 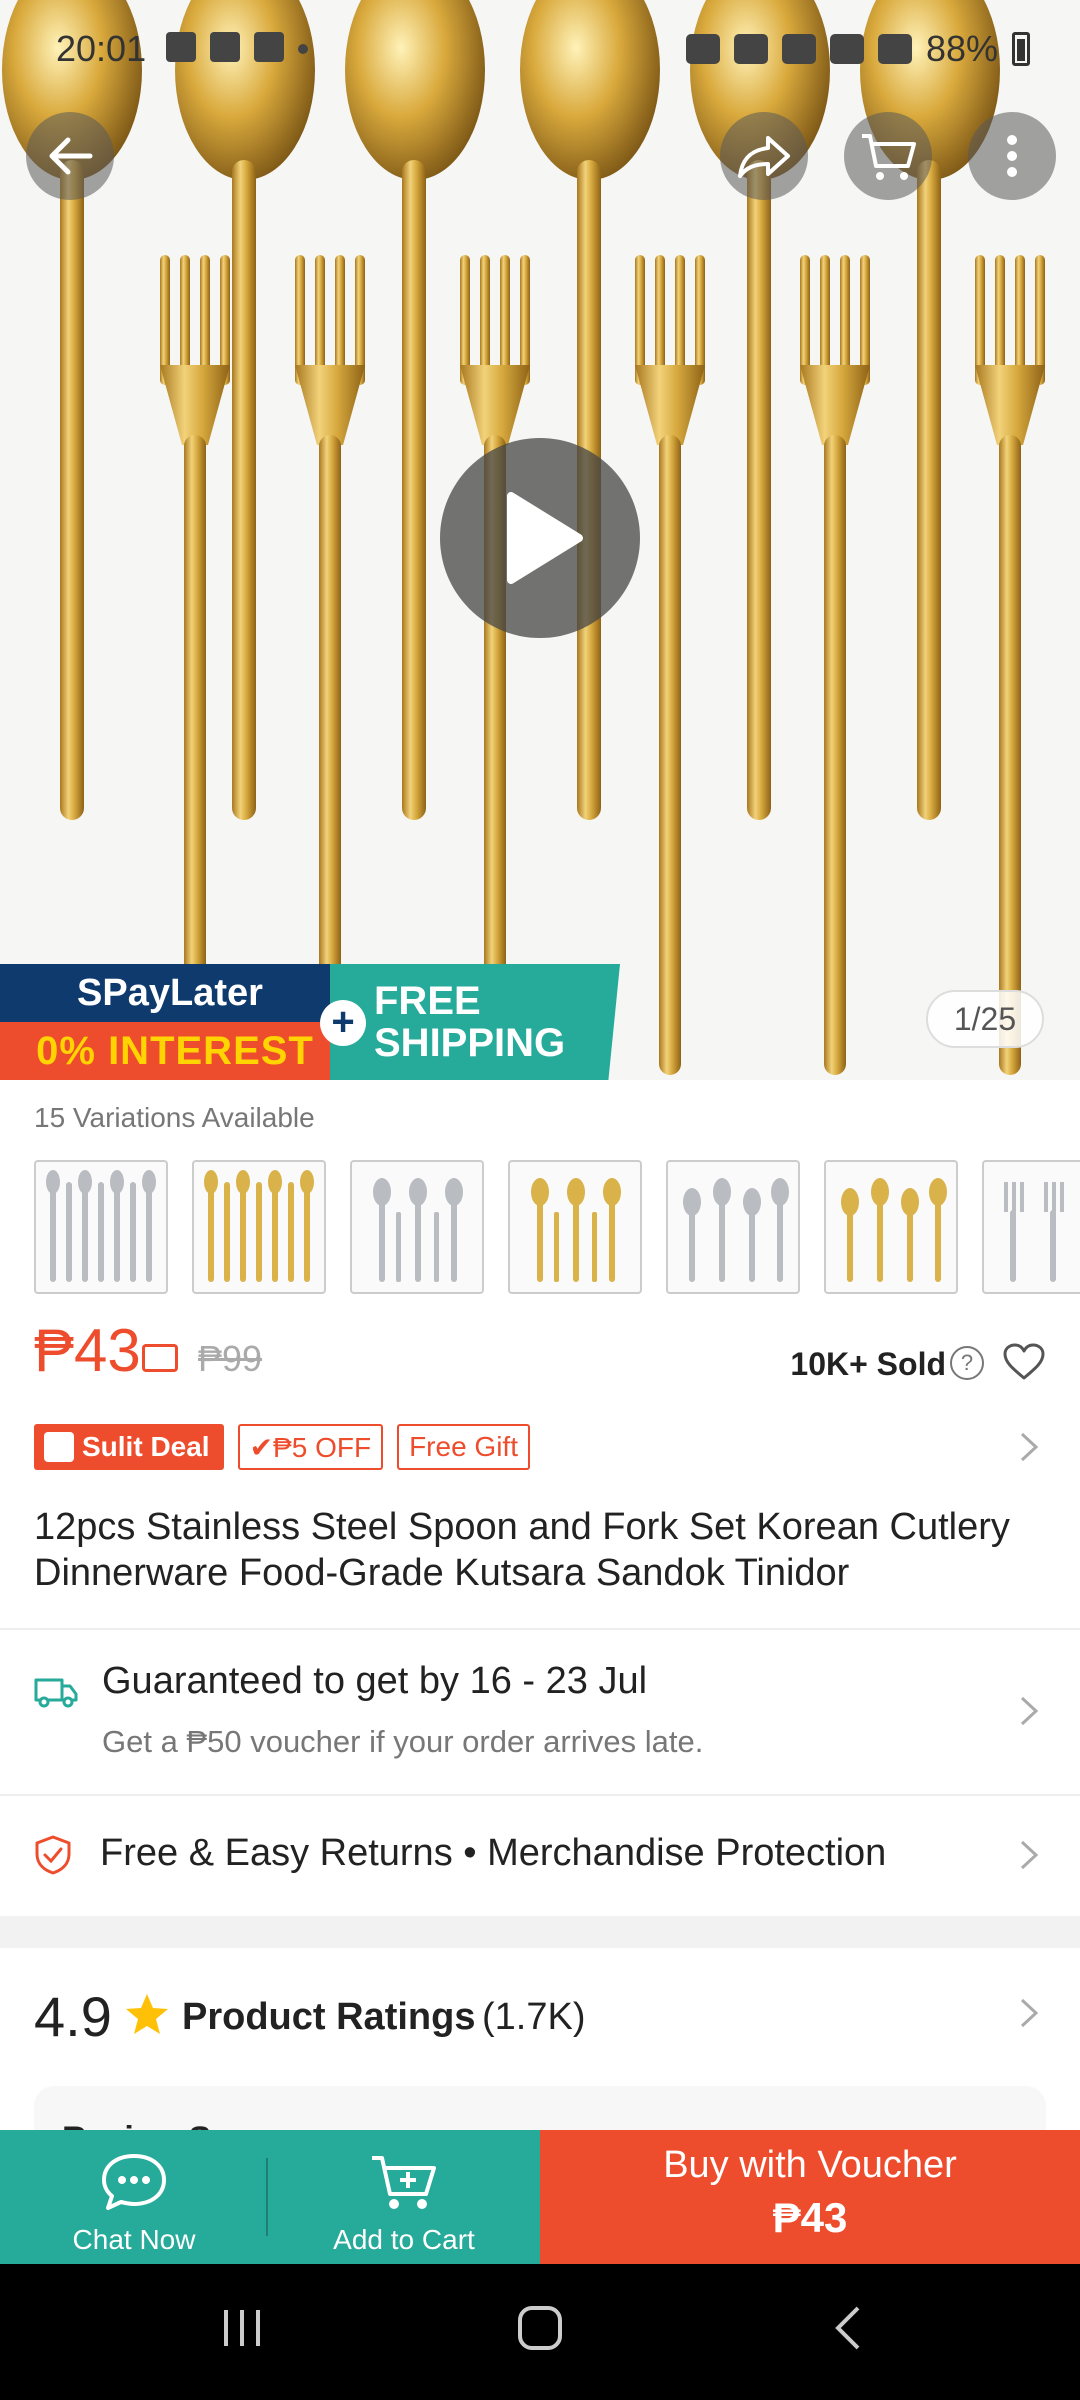 I want to click on deal-badges: Sulit Deal ✔₱5 OFF Free Gift, so click(x=282, y=1447).